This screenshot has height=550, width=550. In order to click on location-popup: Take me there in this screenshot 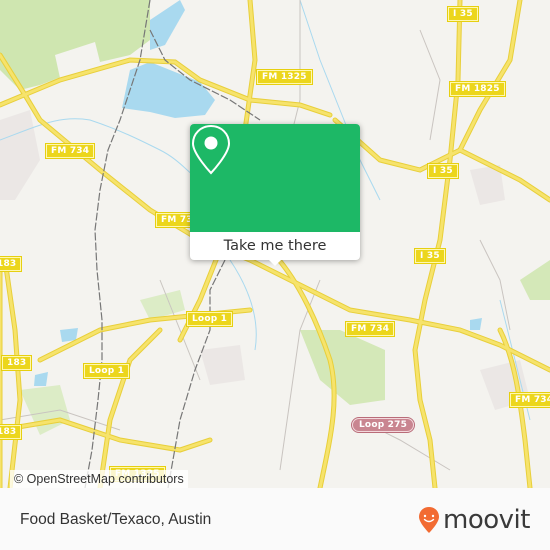, I will do `click(275, 195)`.